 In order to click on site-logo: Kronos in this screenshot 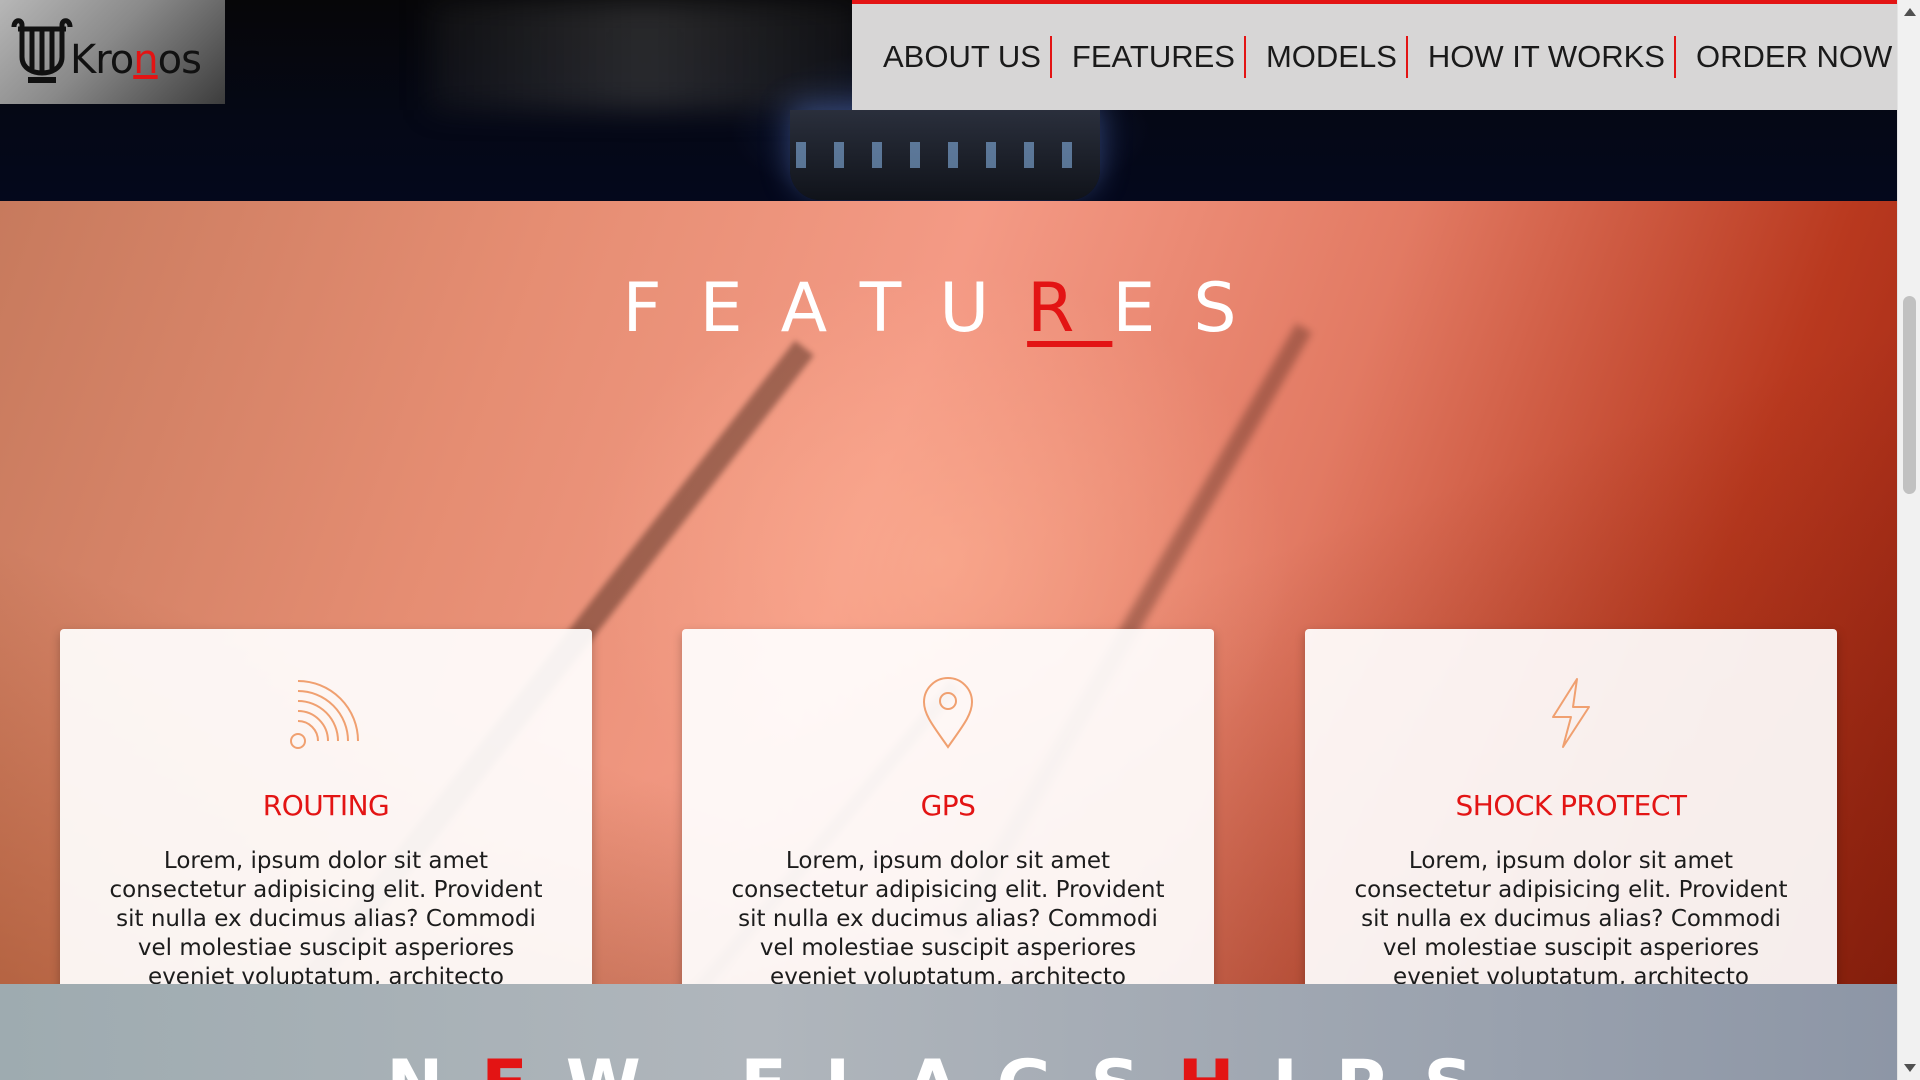, I will do `click(112, 52)`.